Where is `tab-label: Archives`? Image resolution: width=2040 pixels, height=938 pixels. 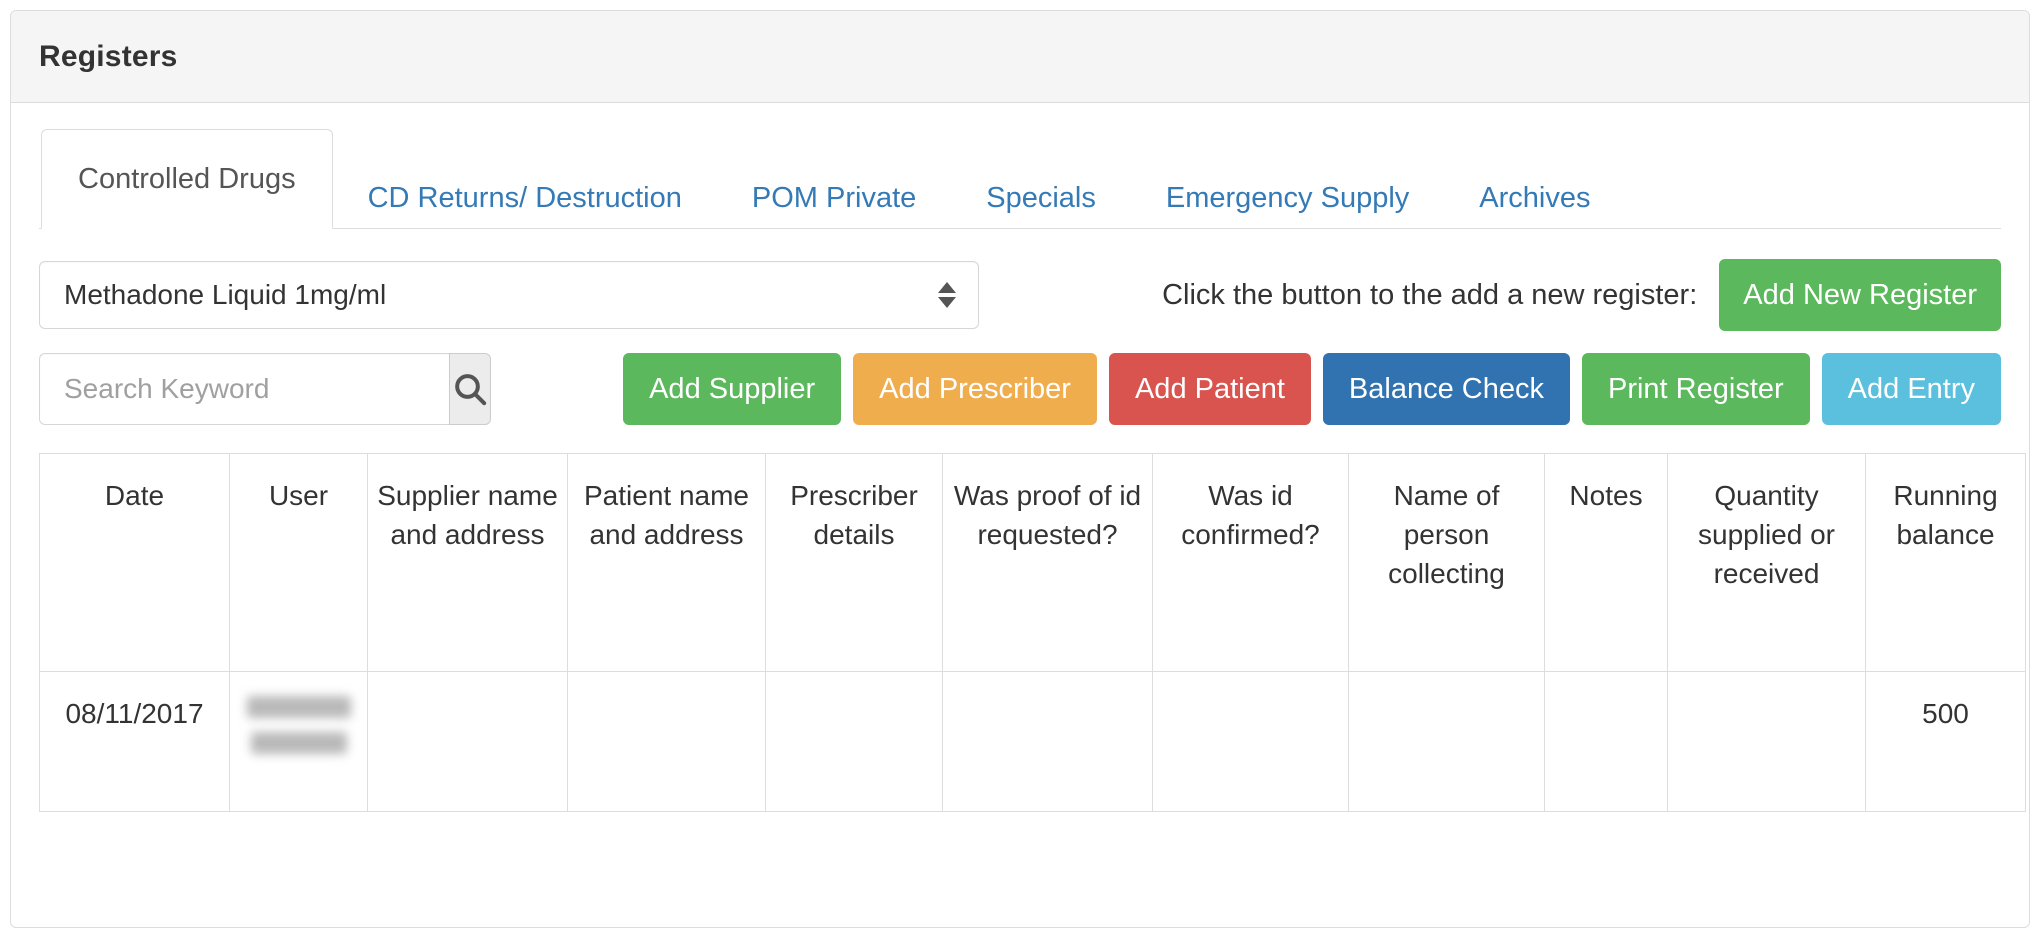
tab-label: Archives is located at coordinates (1535, 197).